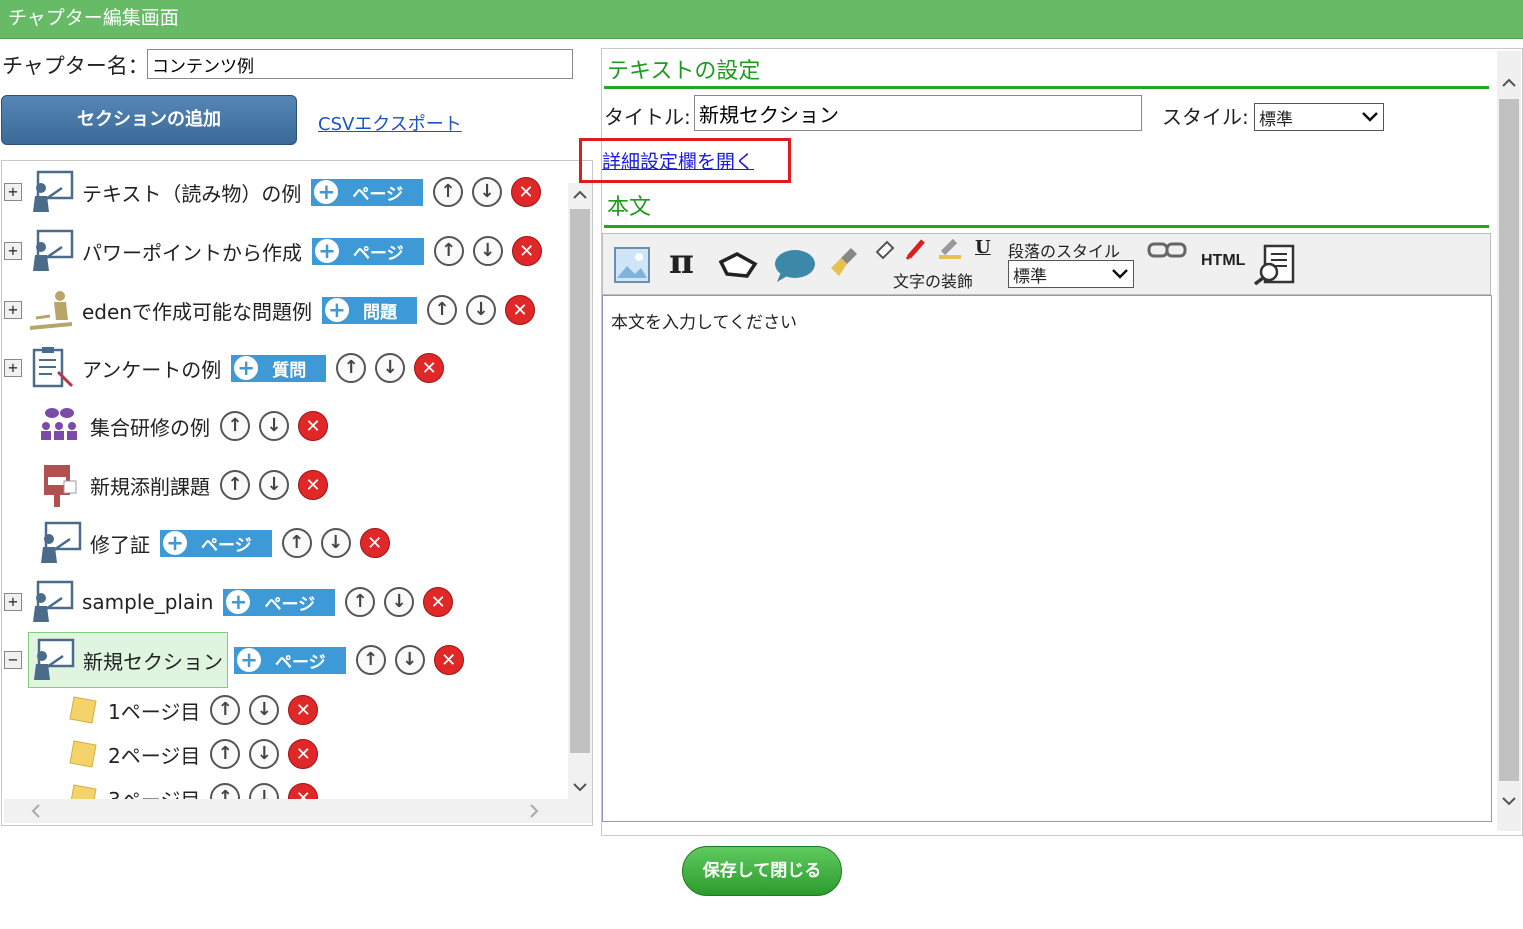 The height and width of the screenshot is (929, 1523). Describe the element at coordinates (286, 811) in the screenshot. I see `tree-horizontal-scrollbar` at that location.